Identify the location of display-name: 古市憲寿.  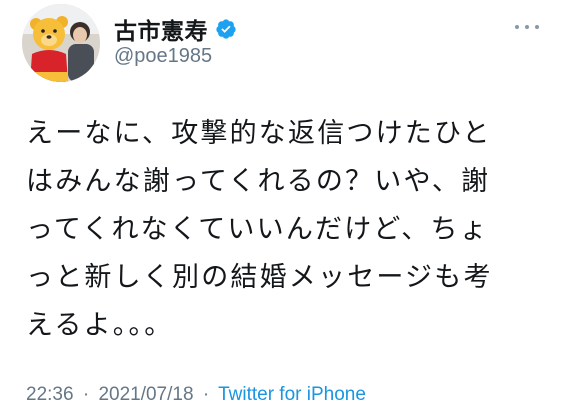
(161, 29).